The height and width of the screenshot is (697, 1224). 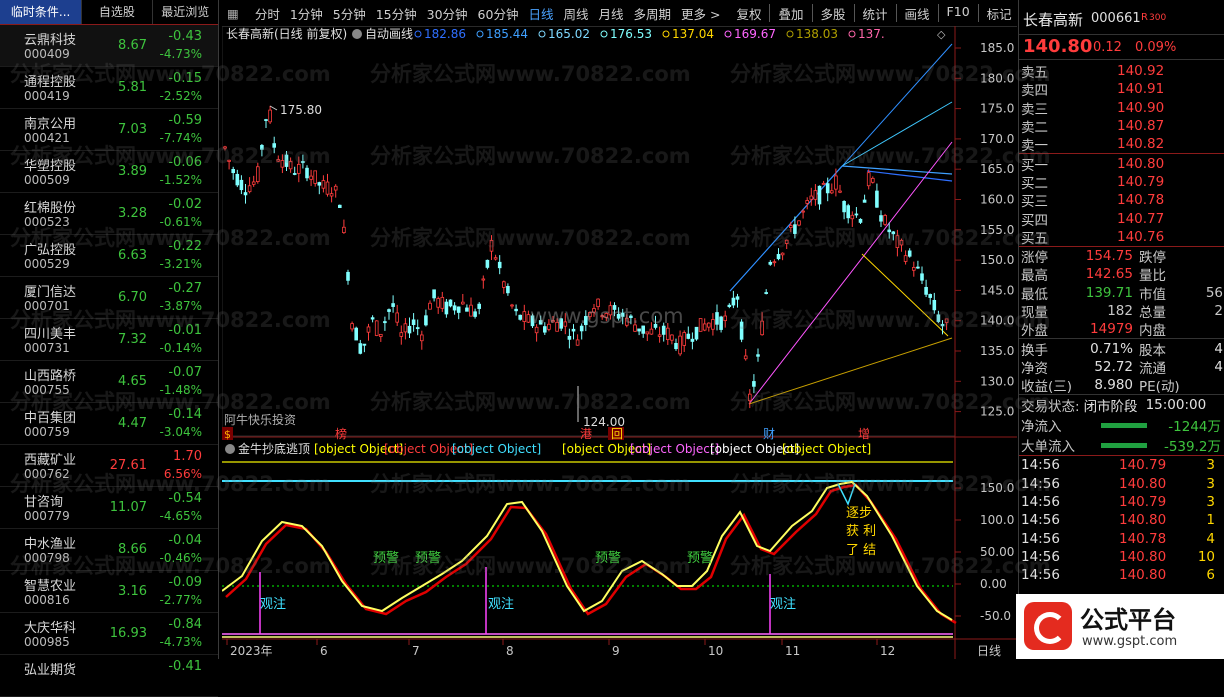 What do you see at coordinates (1121, 108) in the screenshot?
I see `ask-row: 卖三 140.90` at bounding box center [1121, 108].